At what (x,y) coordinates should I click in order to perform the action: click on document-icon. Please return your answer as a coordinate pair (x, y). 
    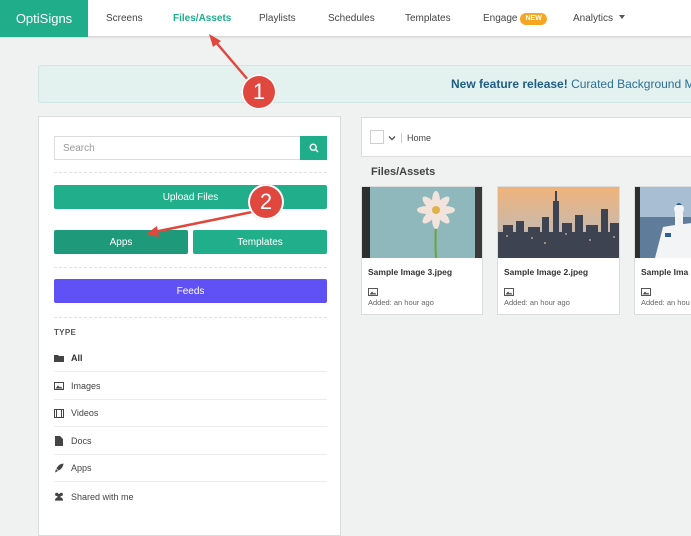
    Looking at the image, I should click on (59, 441).